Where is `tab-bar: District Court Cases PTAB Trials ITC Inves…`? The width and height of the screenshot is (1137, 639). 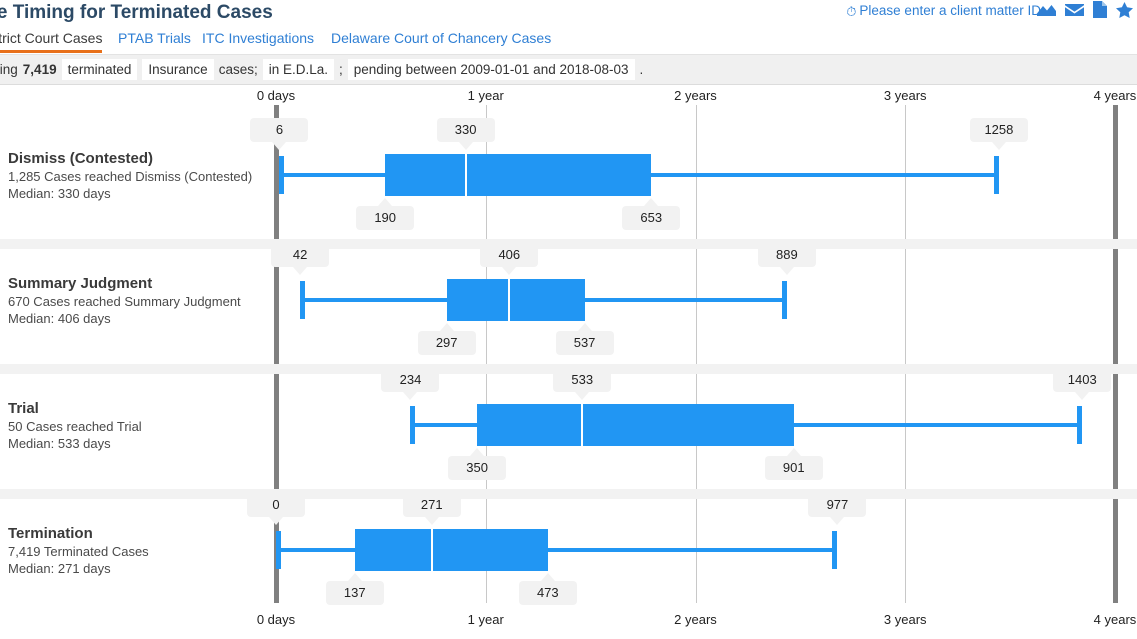 tab-bar: District Court Cases PTAB Trials ITC Inves… is located at coordinates (568, 41).